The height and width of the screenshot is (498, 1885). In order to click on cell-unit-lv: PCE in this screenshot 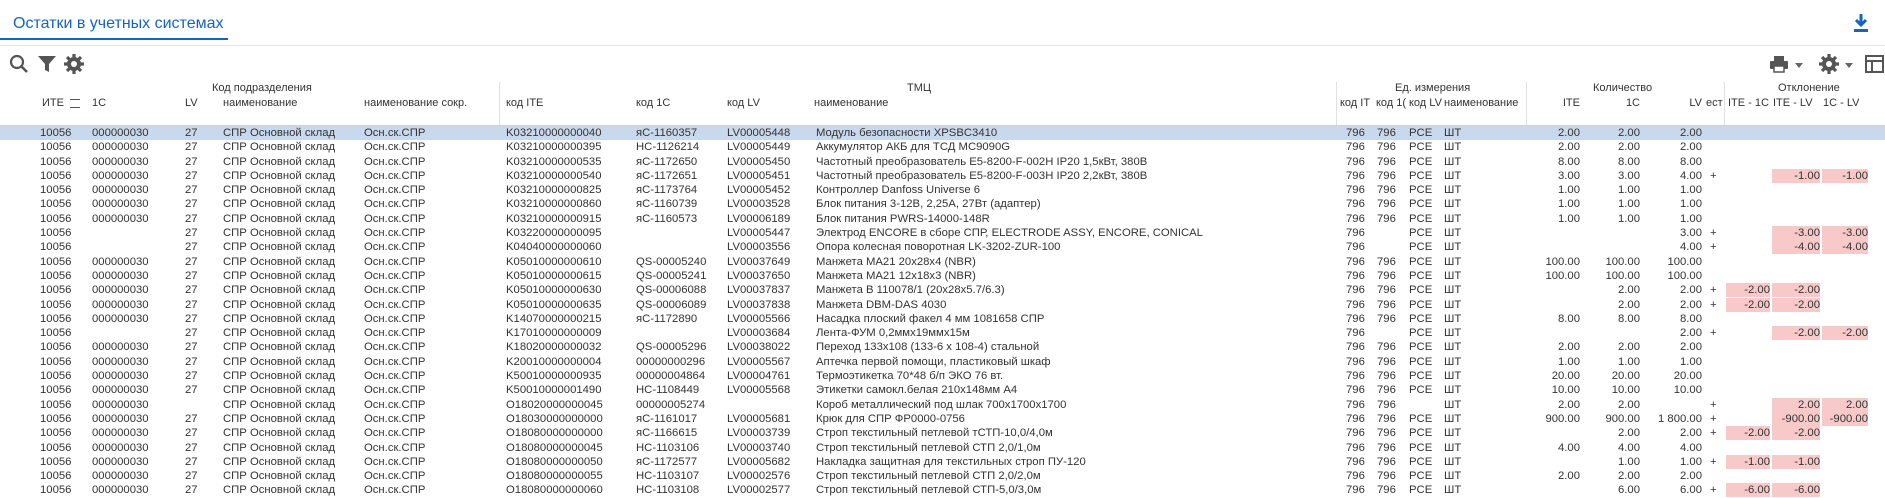, I will do `click(1421, 204)`.